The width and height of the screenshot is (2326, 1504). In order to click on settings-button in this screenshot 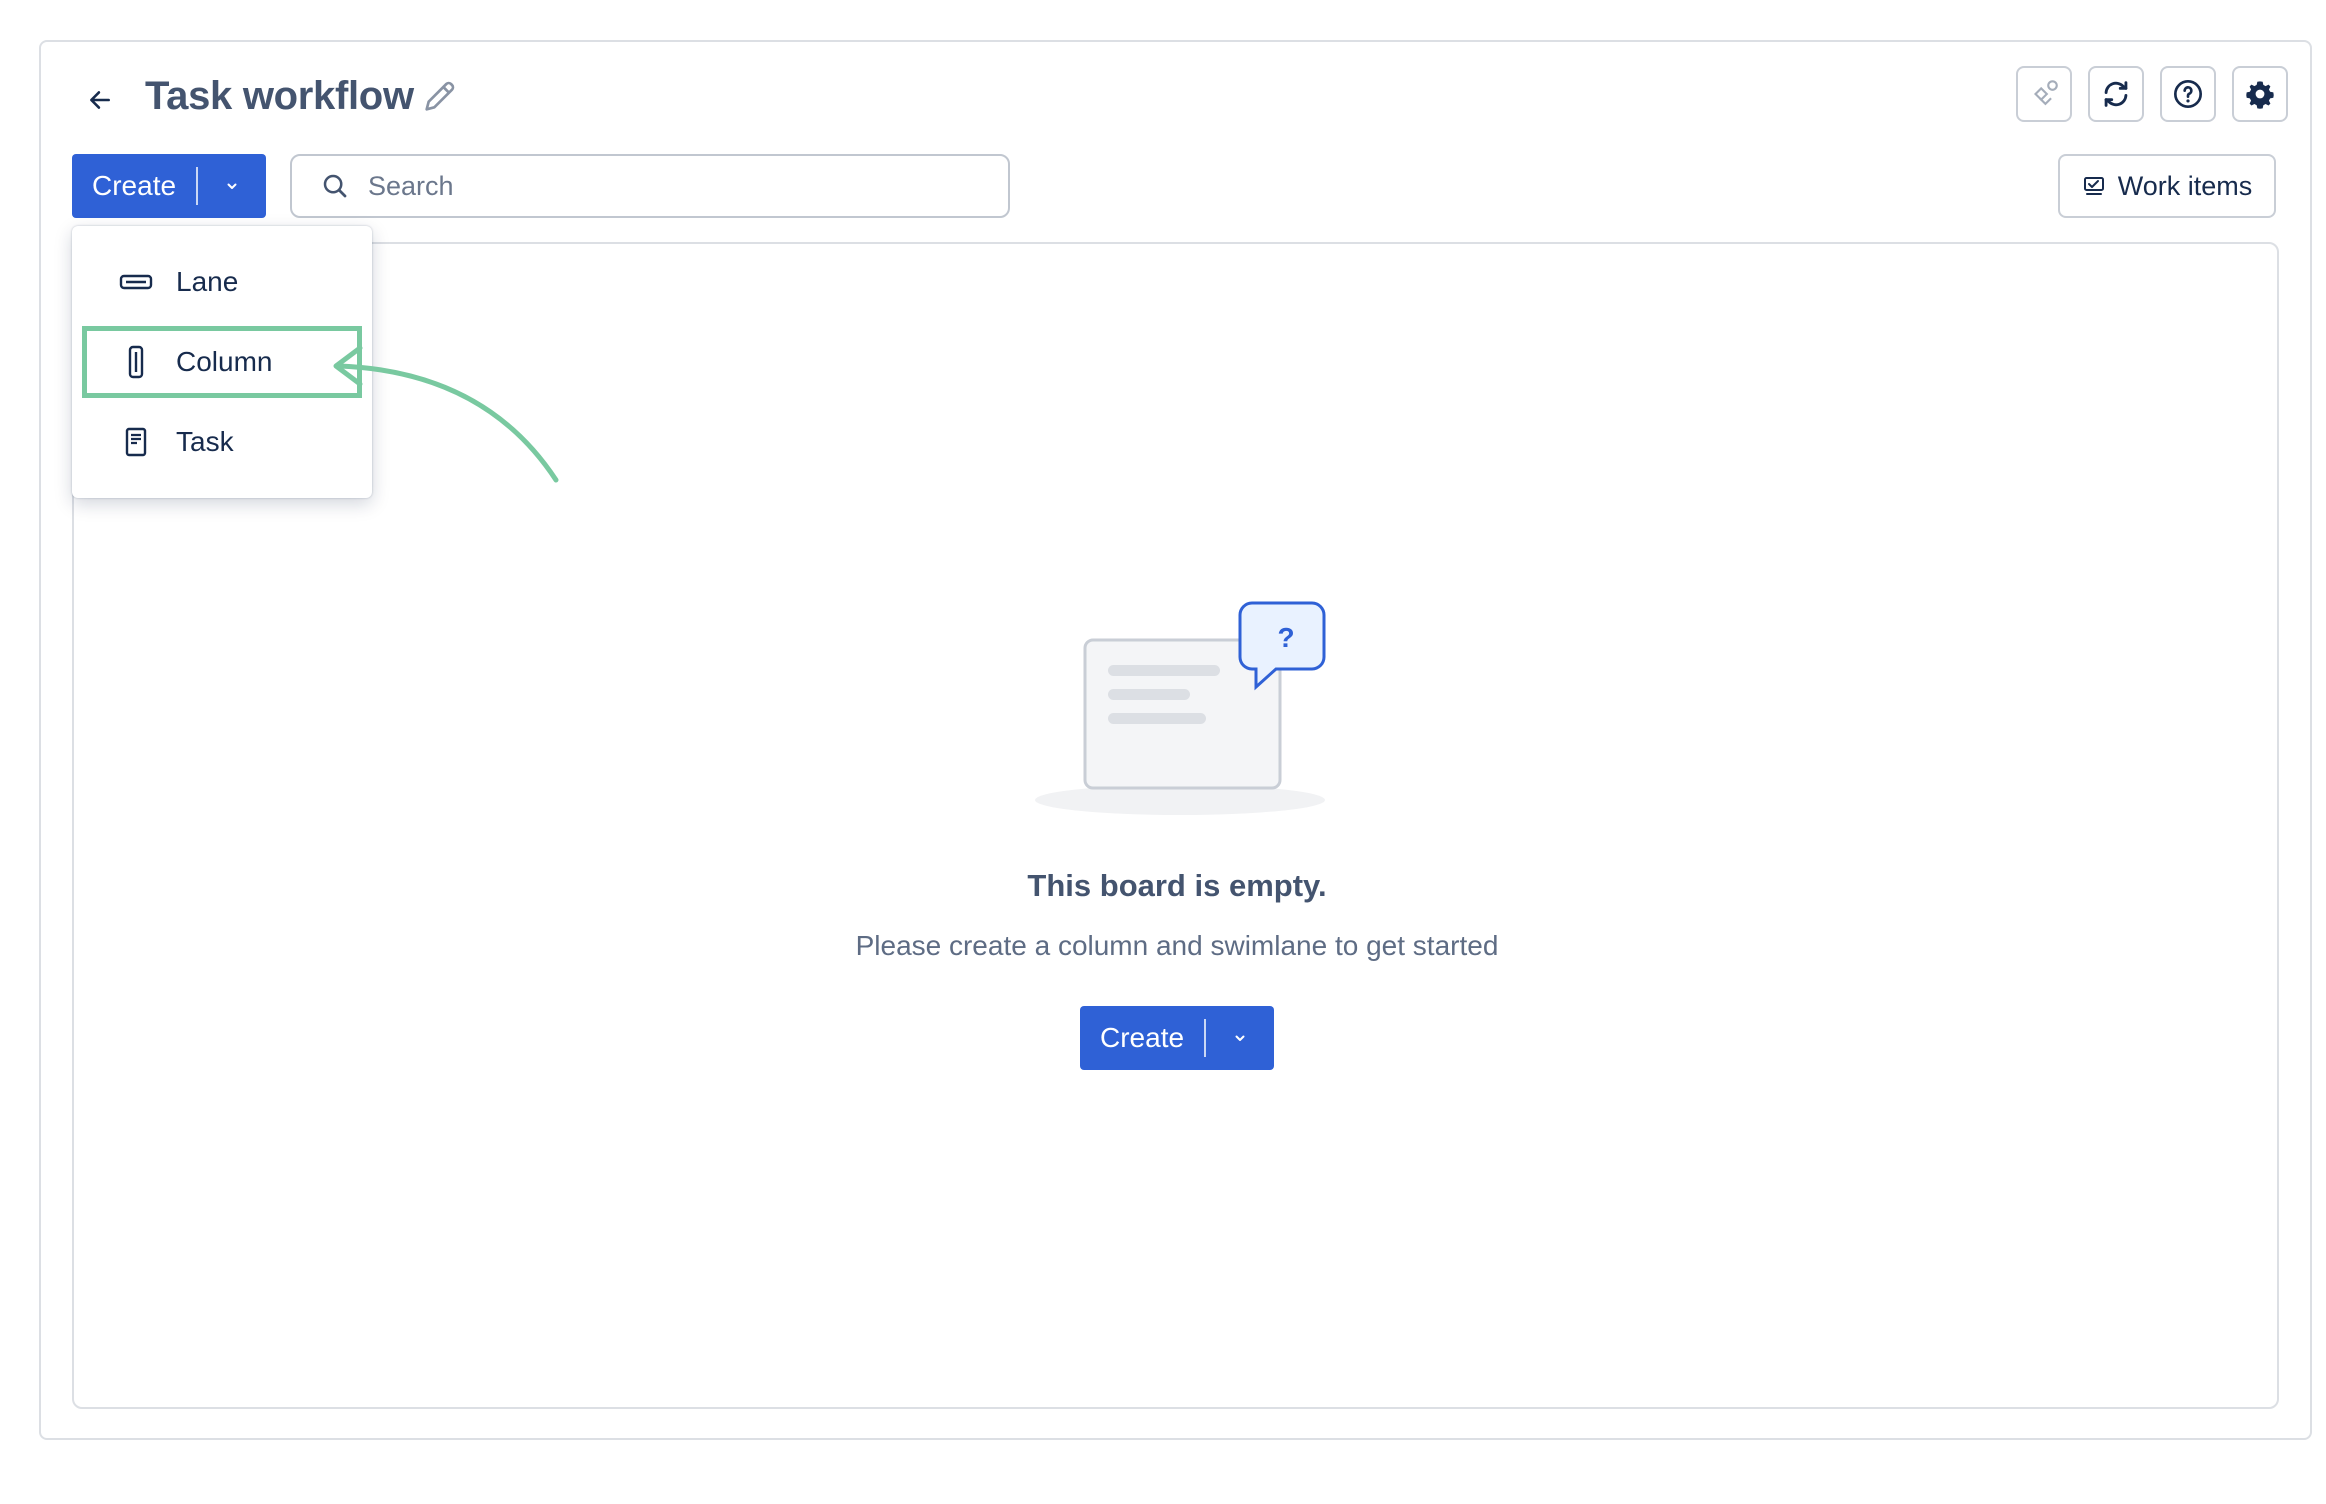, I will do `click(2260, 94)`.